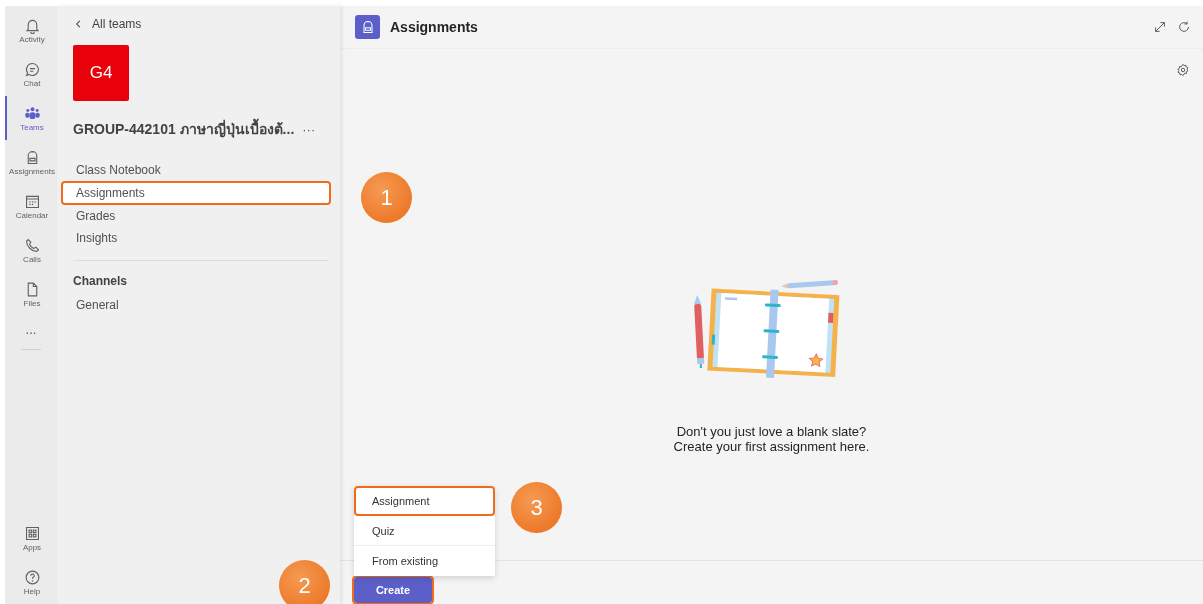  Describe the element at coordinates (424, 501) in the screenshot. I see `menu-item: Assignment` at that location.